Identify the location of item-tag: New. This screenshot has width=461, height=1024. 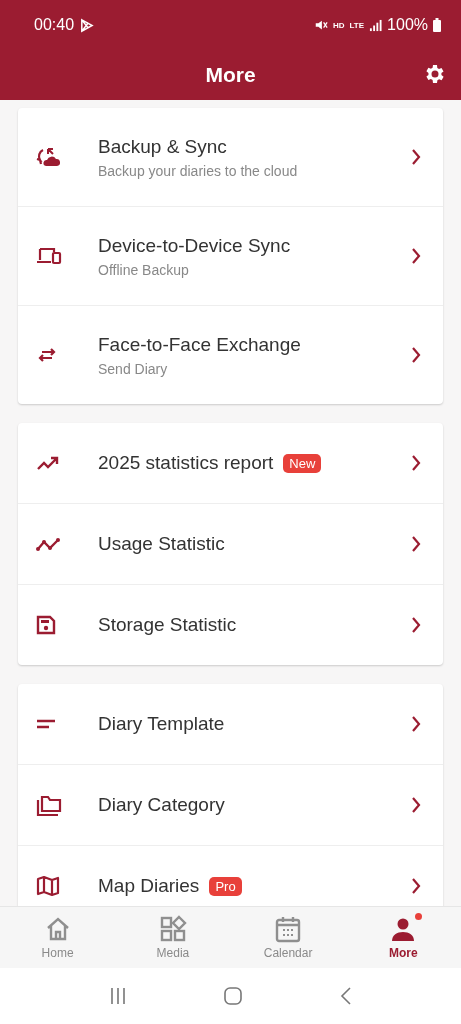
(302, 463).